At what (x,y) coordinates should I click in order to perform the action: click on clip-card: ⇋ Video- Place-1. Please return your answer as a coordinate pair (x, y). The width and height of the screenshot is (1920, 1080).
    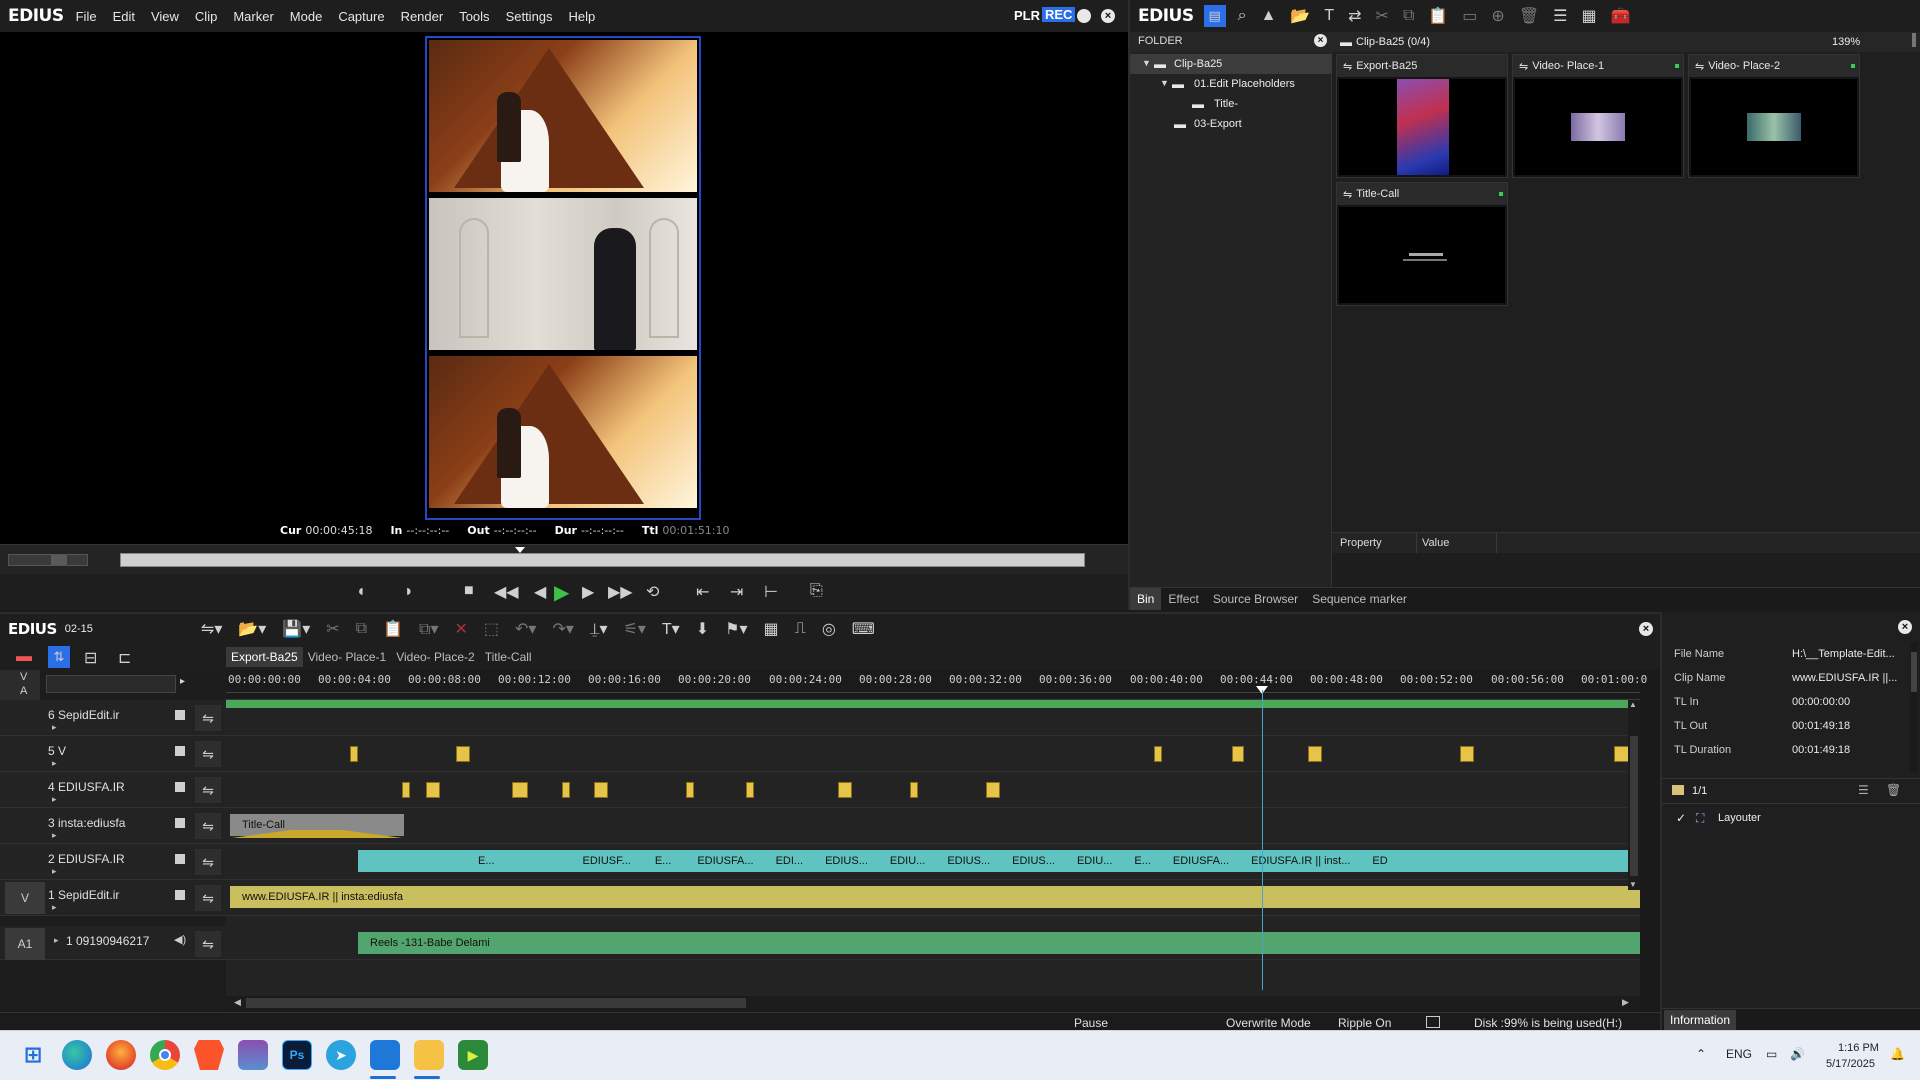
    Looking at the image, I should click on (1598, 116).